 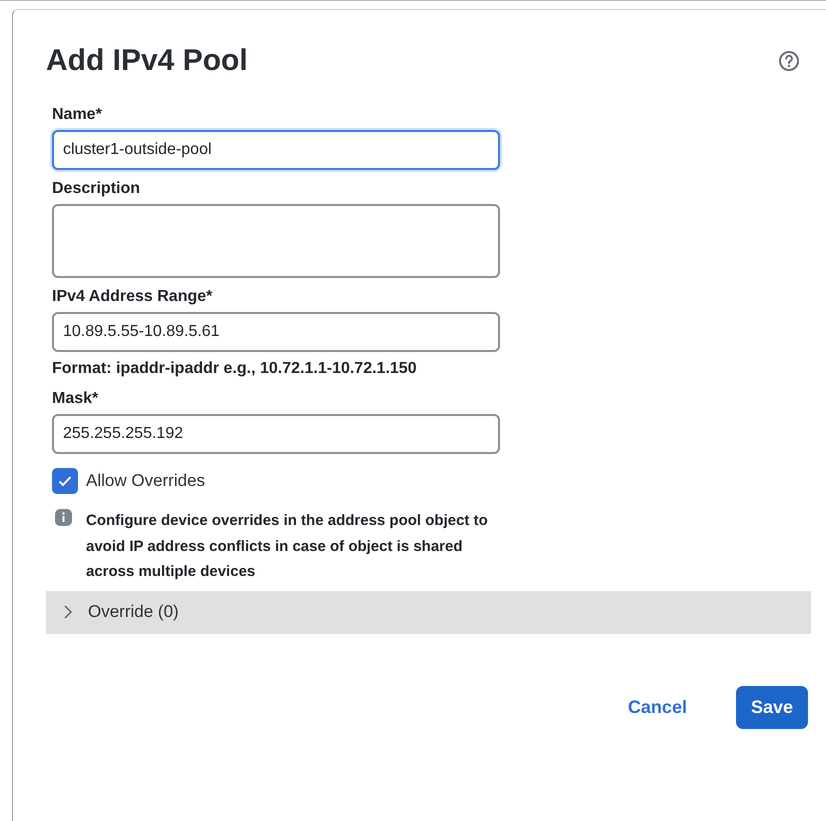 What do you see at coordinates (235, 369) in the screenshot?
I see `format-hint: Format: ipaddr-ipaddr e.g., 10.72.1.1-10.72.1.150` at bounding box center [235, 369].